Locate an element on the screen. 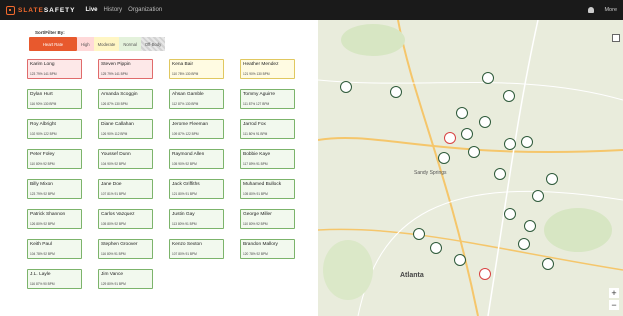  worker-card: Jack Griffiths 121 80% 91 BPM is located at coordinates (196, 189).